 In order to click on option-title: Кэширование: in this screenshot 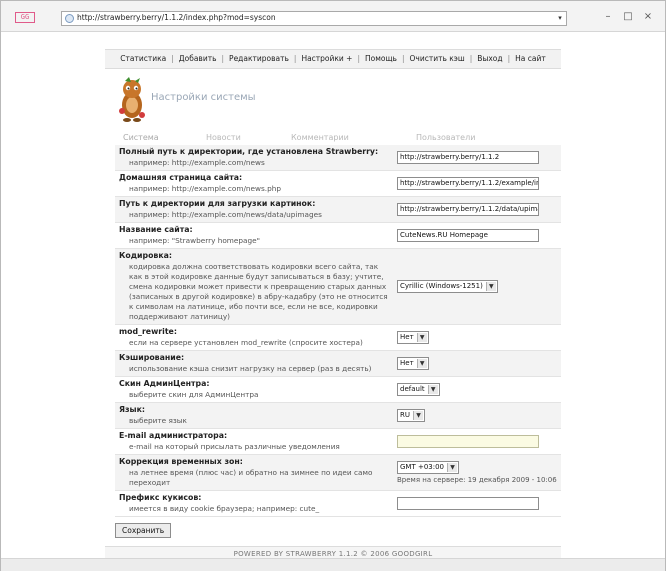, I will do `click(152, 357)`.